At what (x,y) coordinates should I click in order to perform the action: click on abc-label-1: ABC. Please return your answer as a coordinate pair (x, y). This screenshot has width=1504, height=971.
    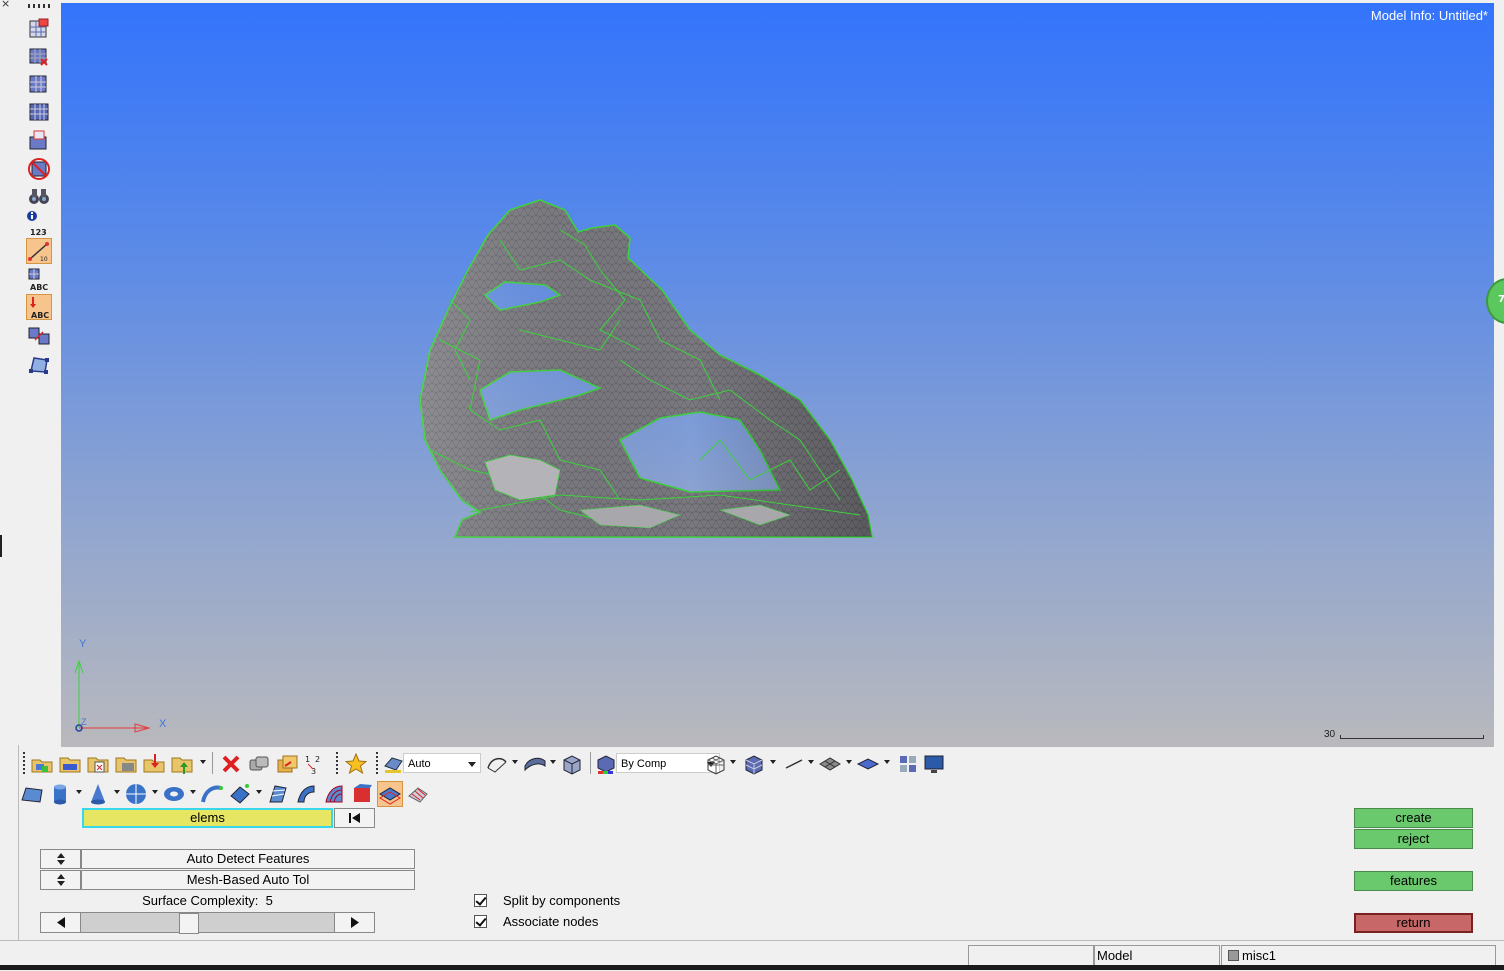
    Looking at the image, I should click on (39, 287).